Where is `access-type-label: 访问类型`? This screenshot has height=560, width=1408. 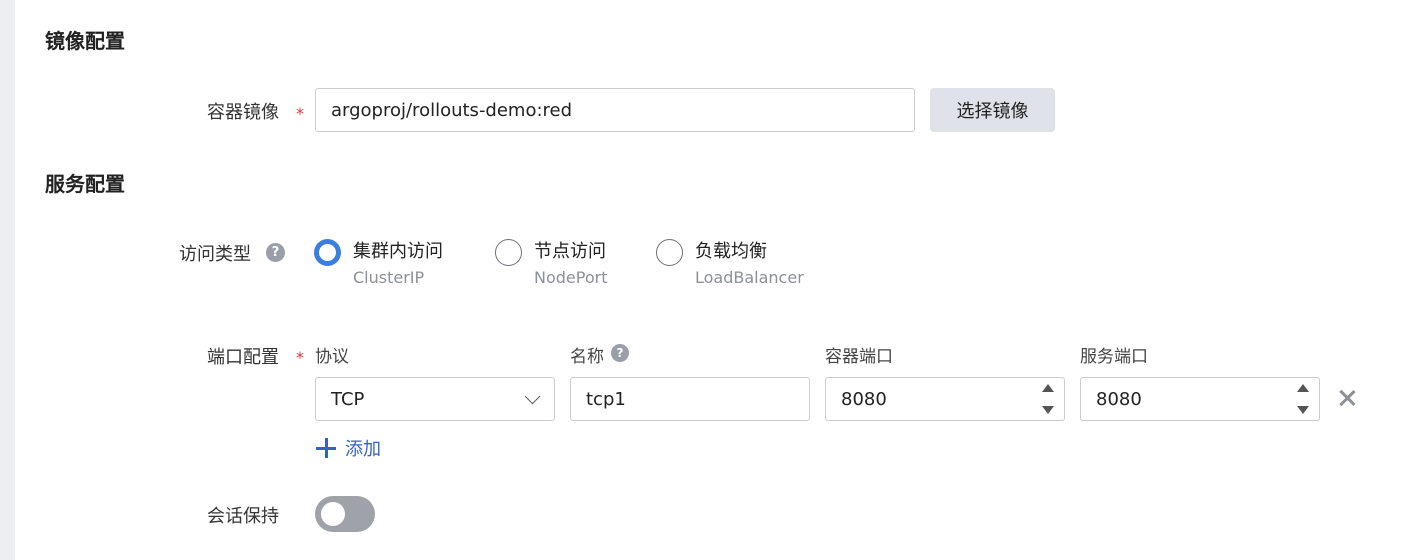 access-type-label: 访问类型 is located at coordinates (215, 254).